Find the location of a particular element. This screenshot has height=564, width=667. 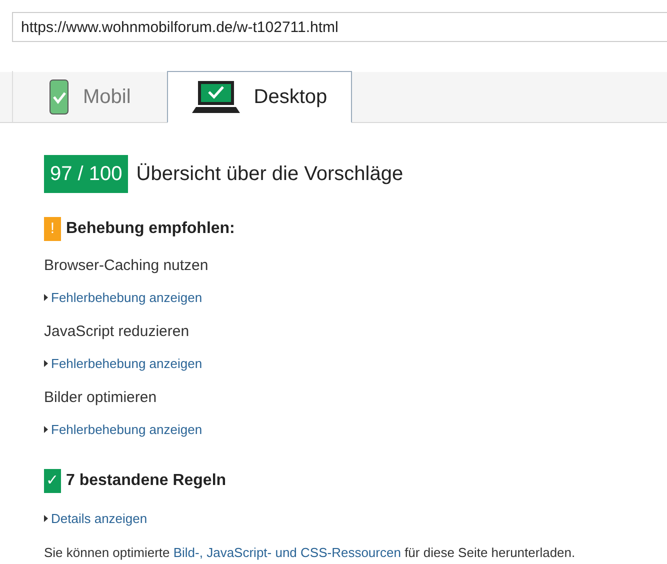

tab: Mobil is located at coordinates (89, 96).